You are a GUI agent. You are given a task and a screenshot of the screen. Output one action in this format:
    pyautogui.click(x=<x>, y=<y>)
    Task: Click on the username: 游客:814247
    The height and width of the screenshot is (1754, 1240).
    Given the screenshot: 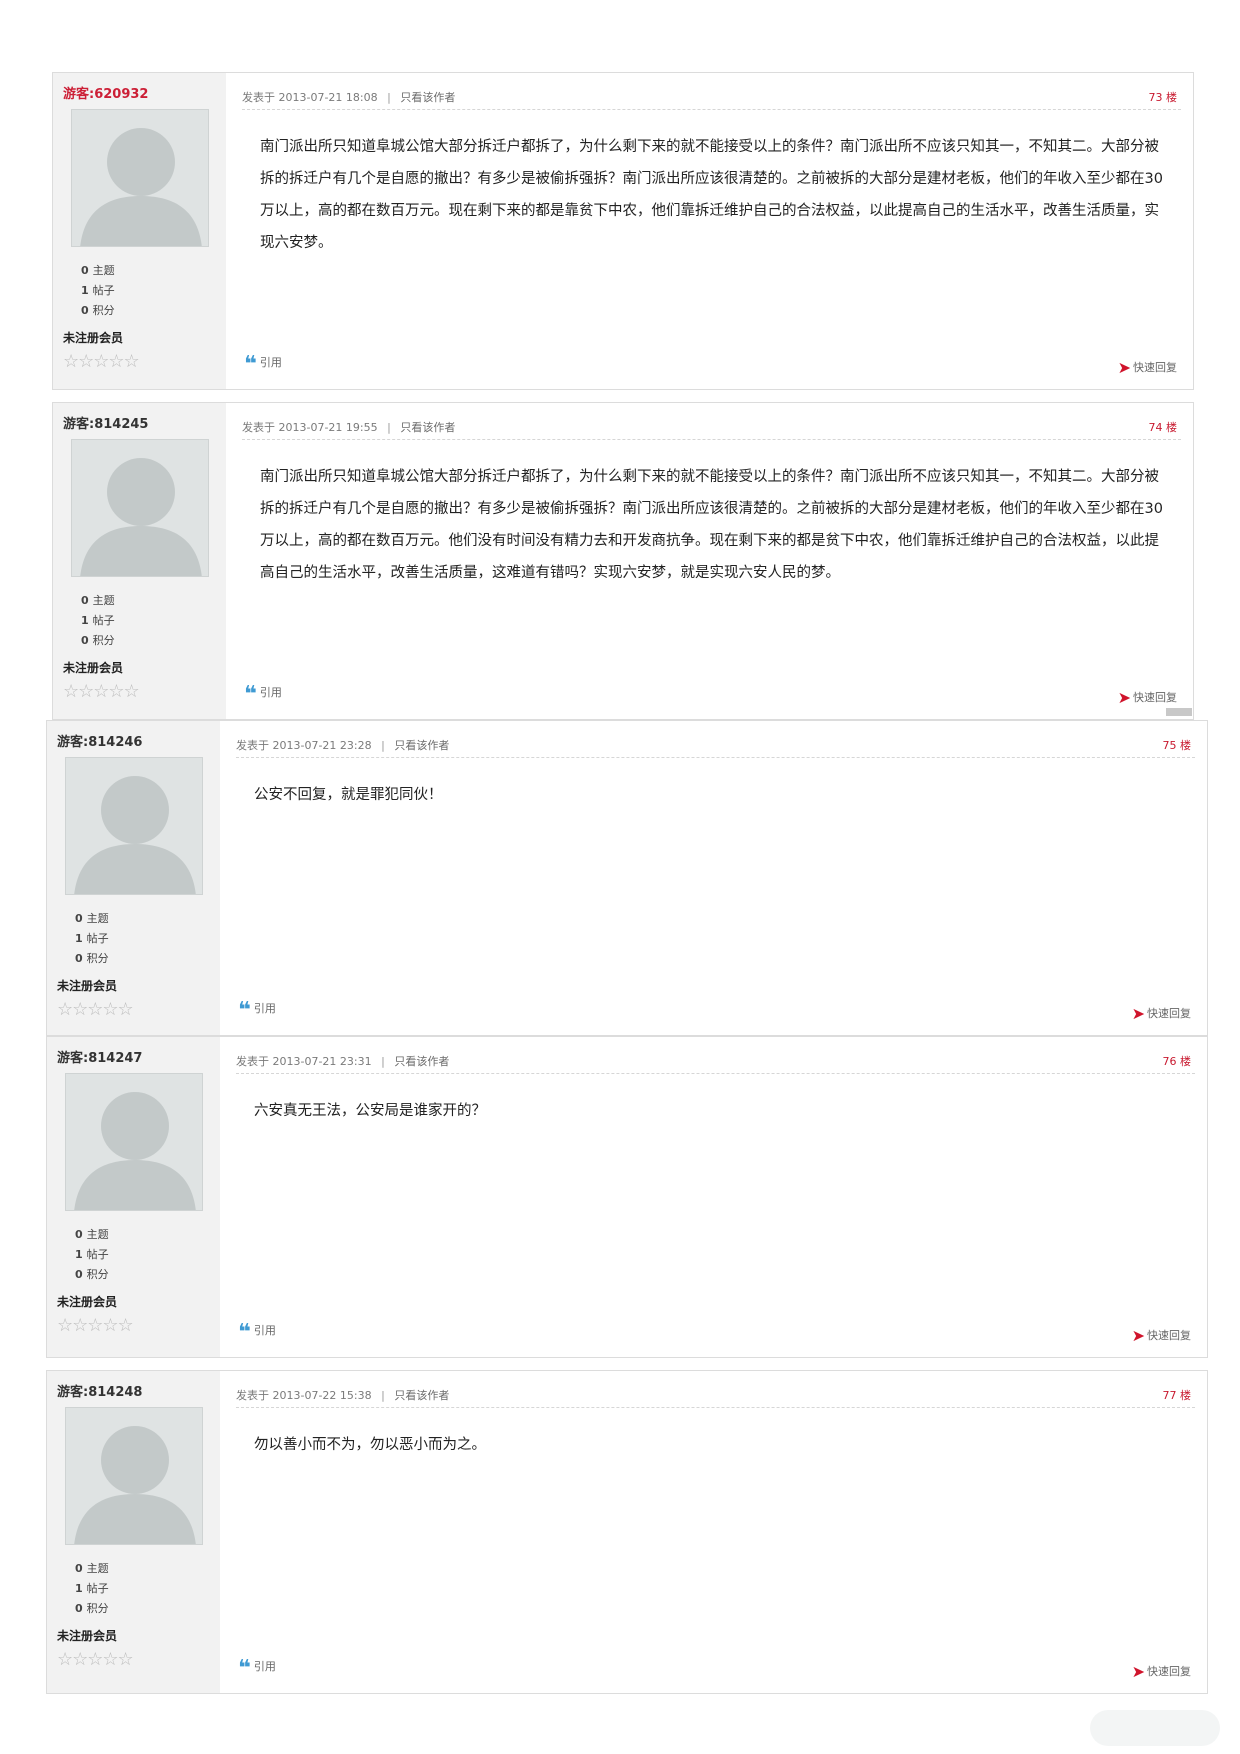 What is the action you would take?
    pyautogui.click(x=138, y=1056)
    